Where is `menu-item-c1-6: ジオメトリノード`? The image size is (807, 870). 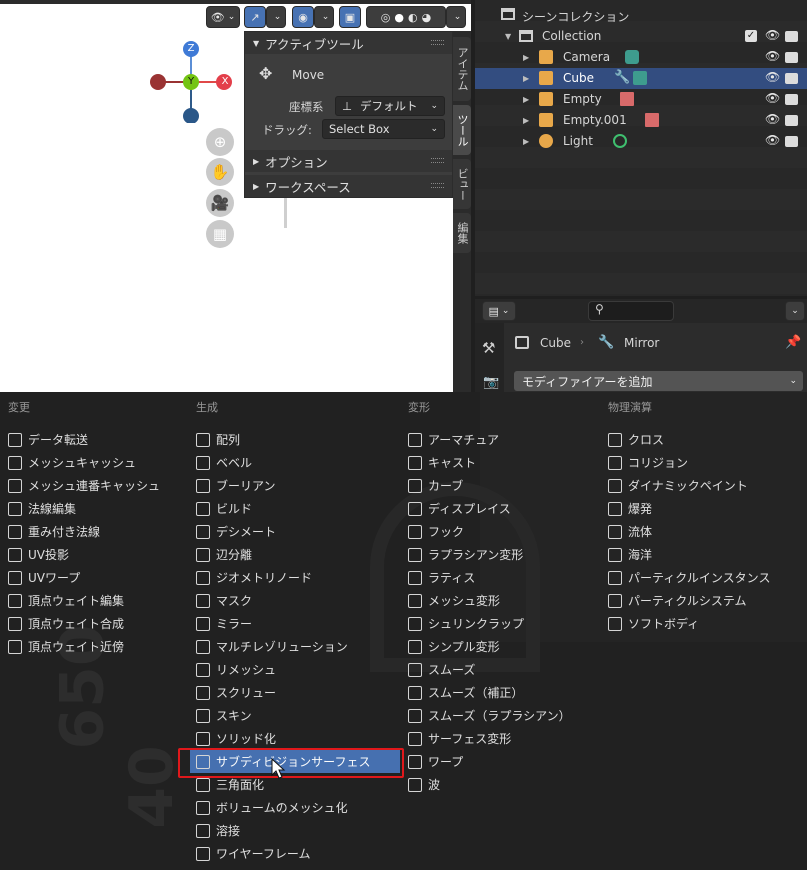 menu-item-c1-6: ジオメトリノード is located at coordinates (299, 577).